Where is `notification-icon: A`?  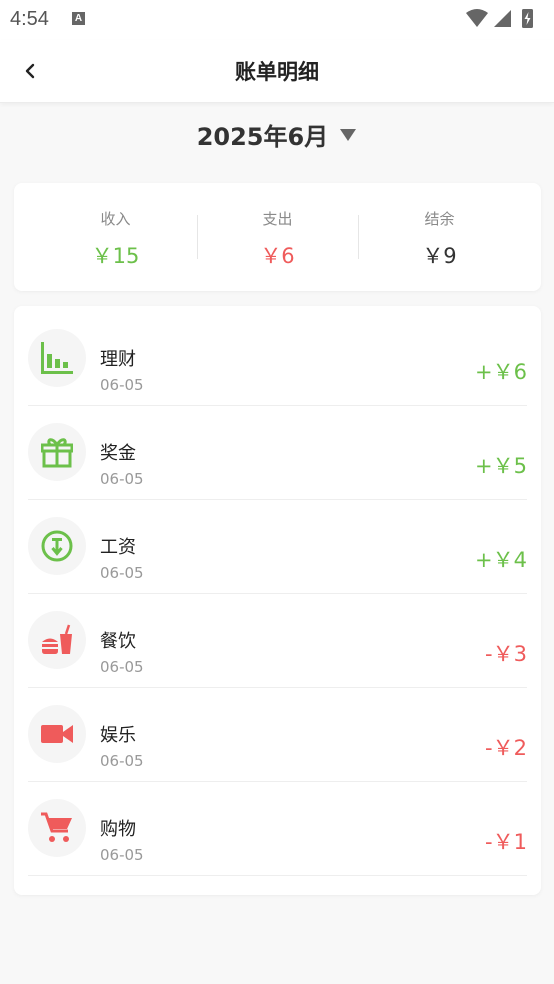 notification-icon: A is located at coordinates (78, 18).